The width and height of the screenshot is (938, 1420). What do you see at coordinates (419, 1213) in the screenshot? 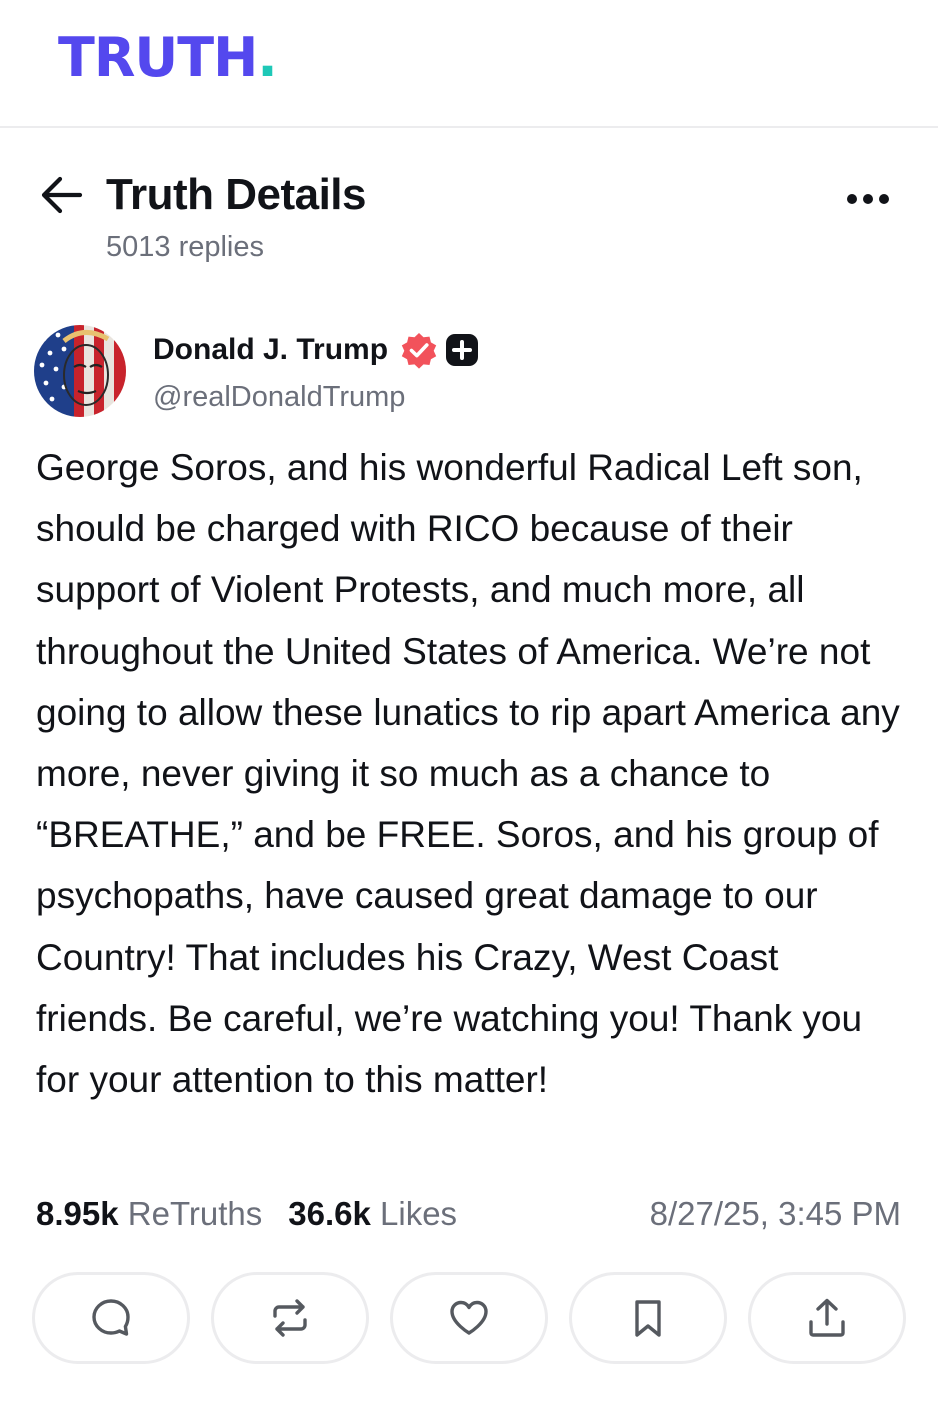
I see `likes-label: Likes` at bounding box center [419, 1213].